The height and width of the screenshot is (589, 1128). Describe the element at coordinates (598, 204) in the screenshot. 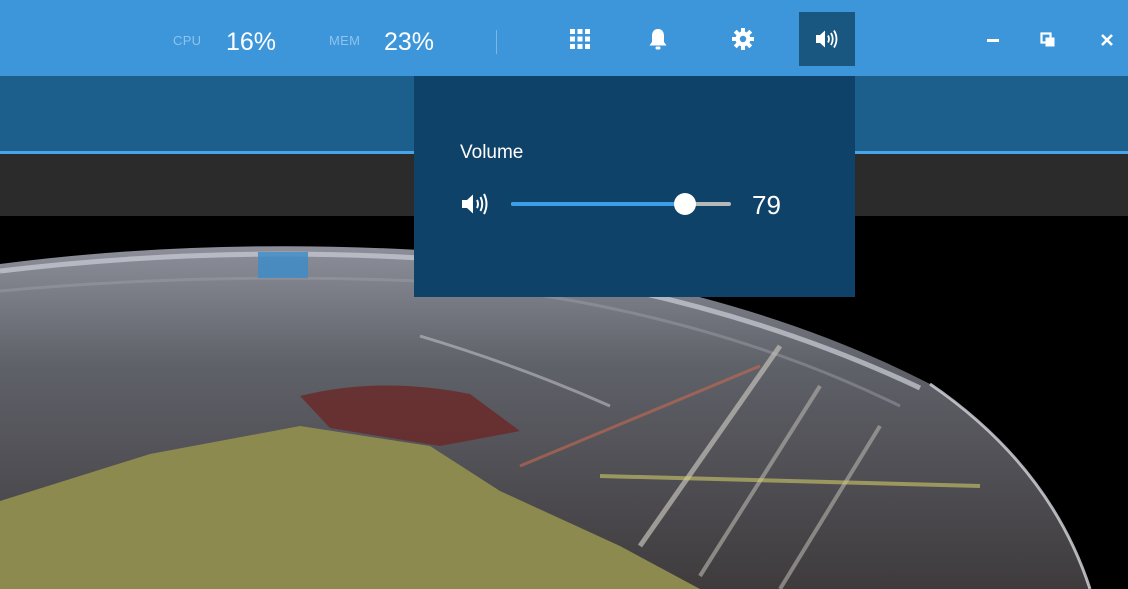

I see `volume-slider-fill` at that location.